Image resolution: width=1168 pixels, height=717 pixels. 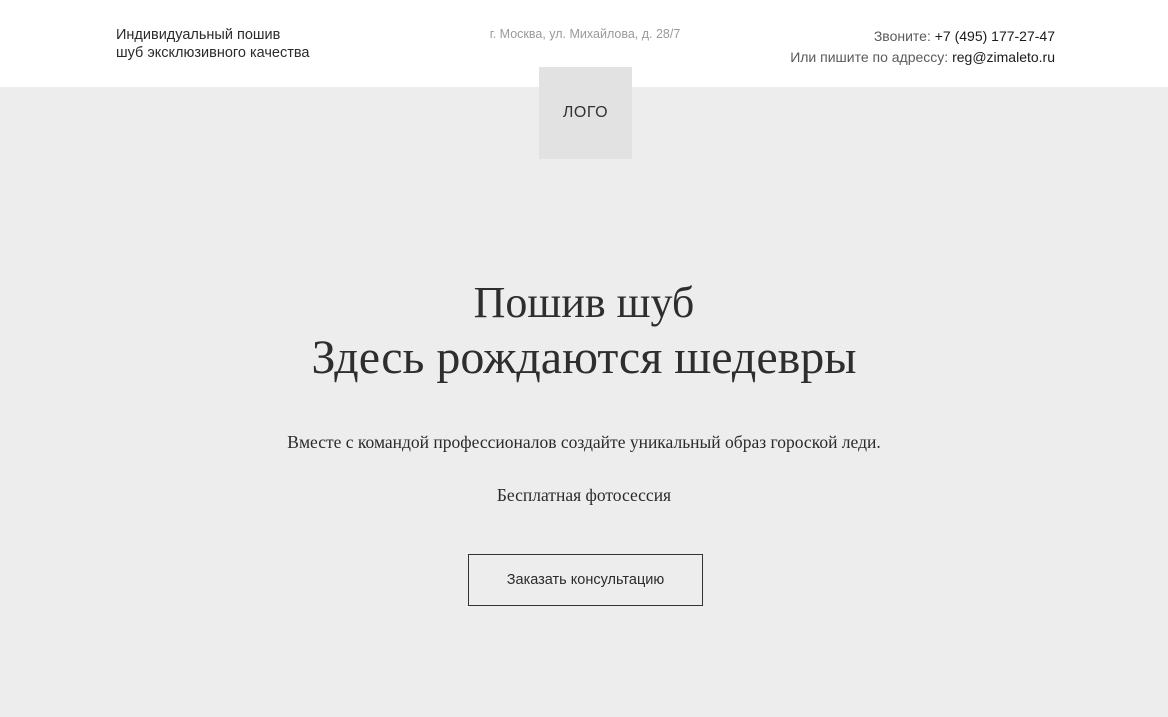 What do you see at coordinates (1003, 57) in the screenshot?
I see `email-link: reg@zimaleto.ru` at bounding box center [1003, 57].